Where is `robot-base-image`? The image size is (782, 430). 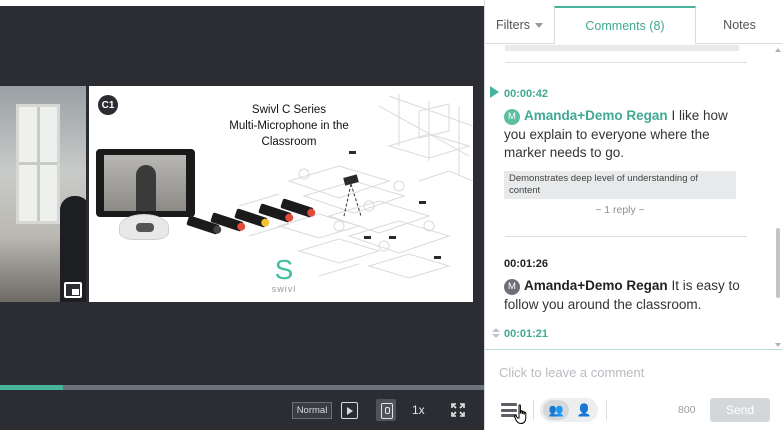
robot-base-image is located at coordinates (144, 227).